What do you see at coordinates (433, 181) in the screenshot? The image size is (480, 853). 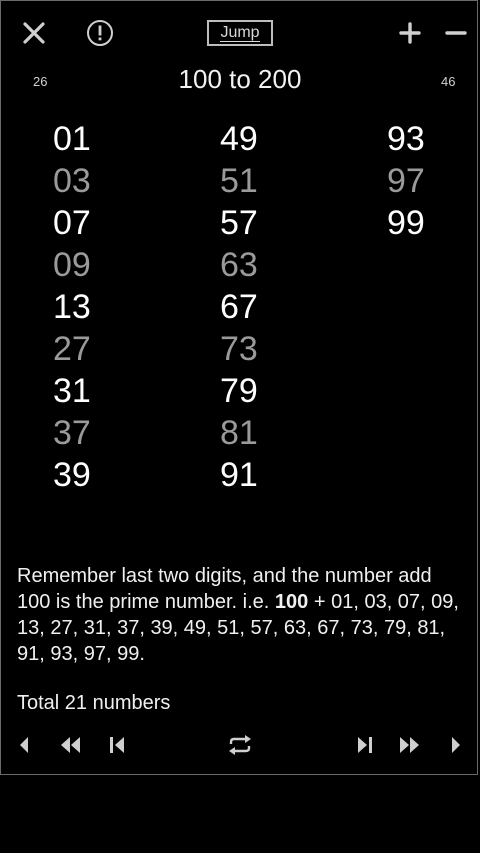 I see `number-column-3: 93 97 99` at bounding box center [433, 181].